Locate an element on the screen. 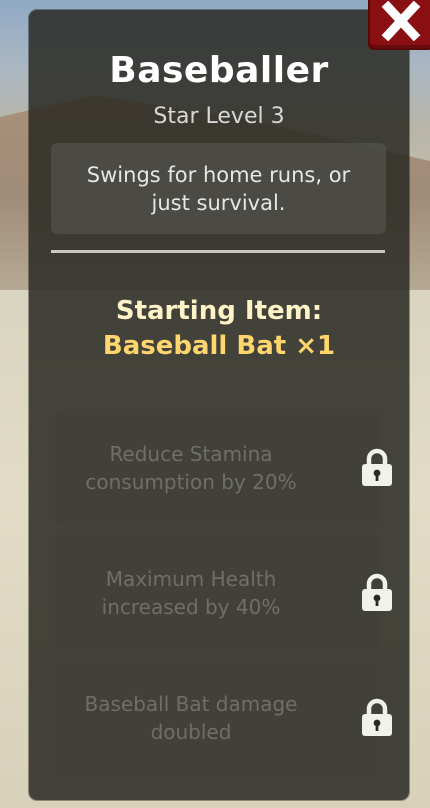  starting-item-label: Starting Item: is located at coordinates (219, 311).